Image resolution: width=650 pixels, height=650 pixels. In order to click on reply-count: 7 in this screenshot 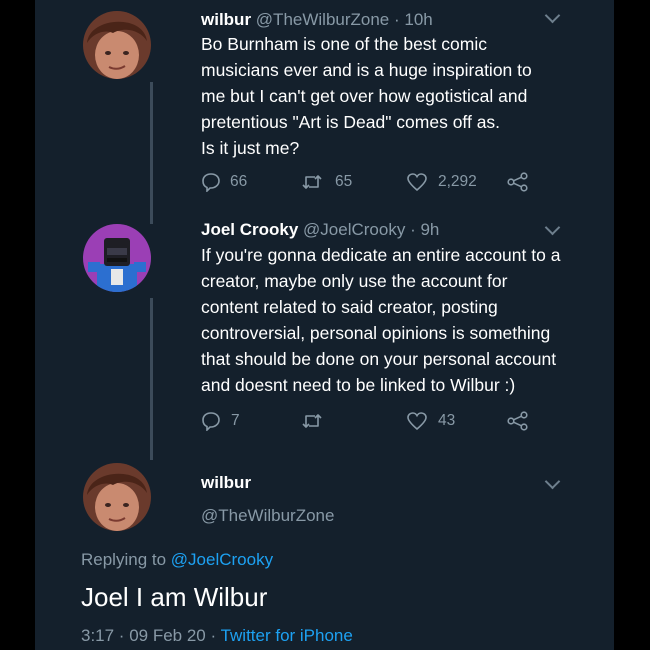, I will do `click(235, 420)`.